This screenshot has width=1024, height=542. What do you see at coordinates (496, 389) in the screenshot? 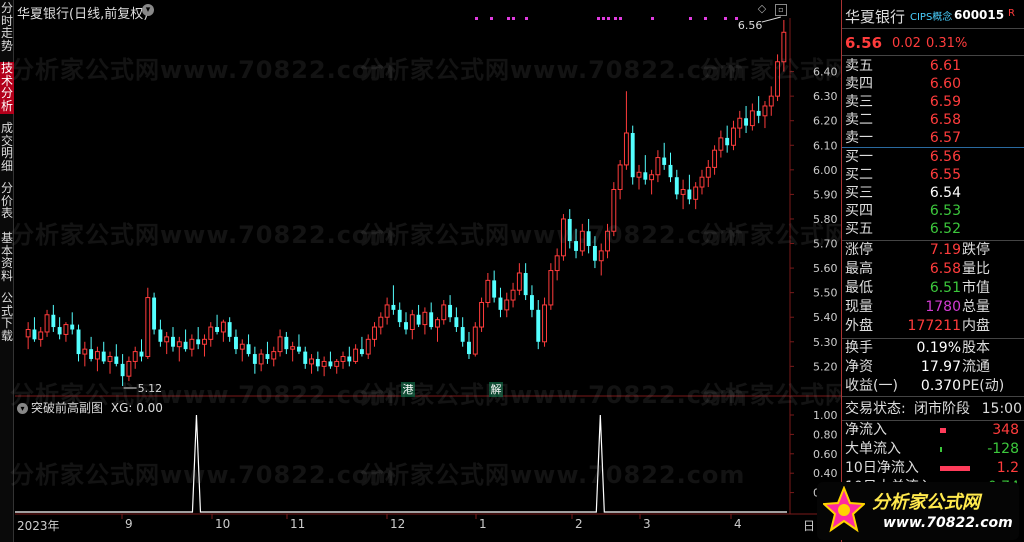
I see `unlock-marker: 解` at bounding box center [496, 389].